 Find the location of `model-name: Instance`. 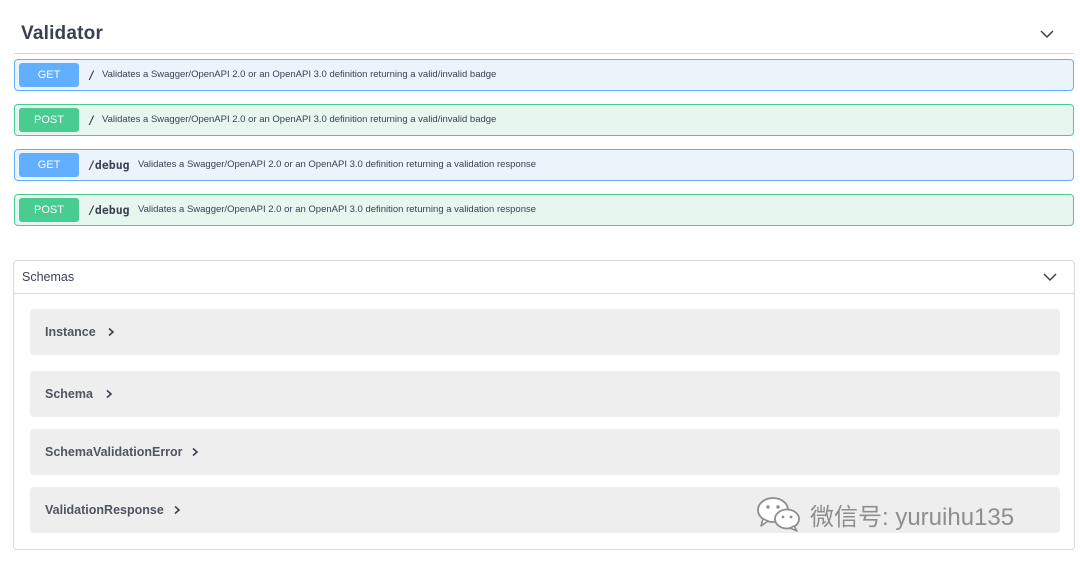

model-name: Instance is located at coordinates (70, 332).